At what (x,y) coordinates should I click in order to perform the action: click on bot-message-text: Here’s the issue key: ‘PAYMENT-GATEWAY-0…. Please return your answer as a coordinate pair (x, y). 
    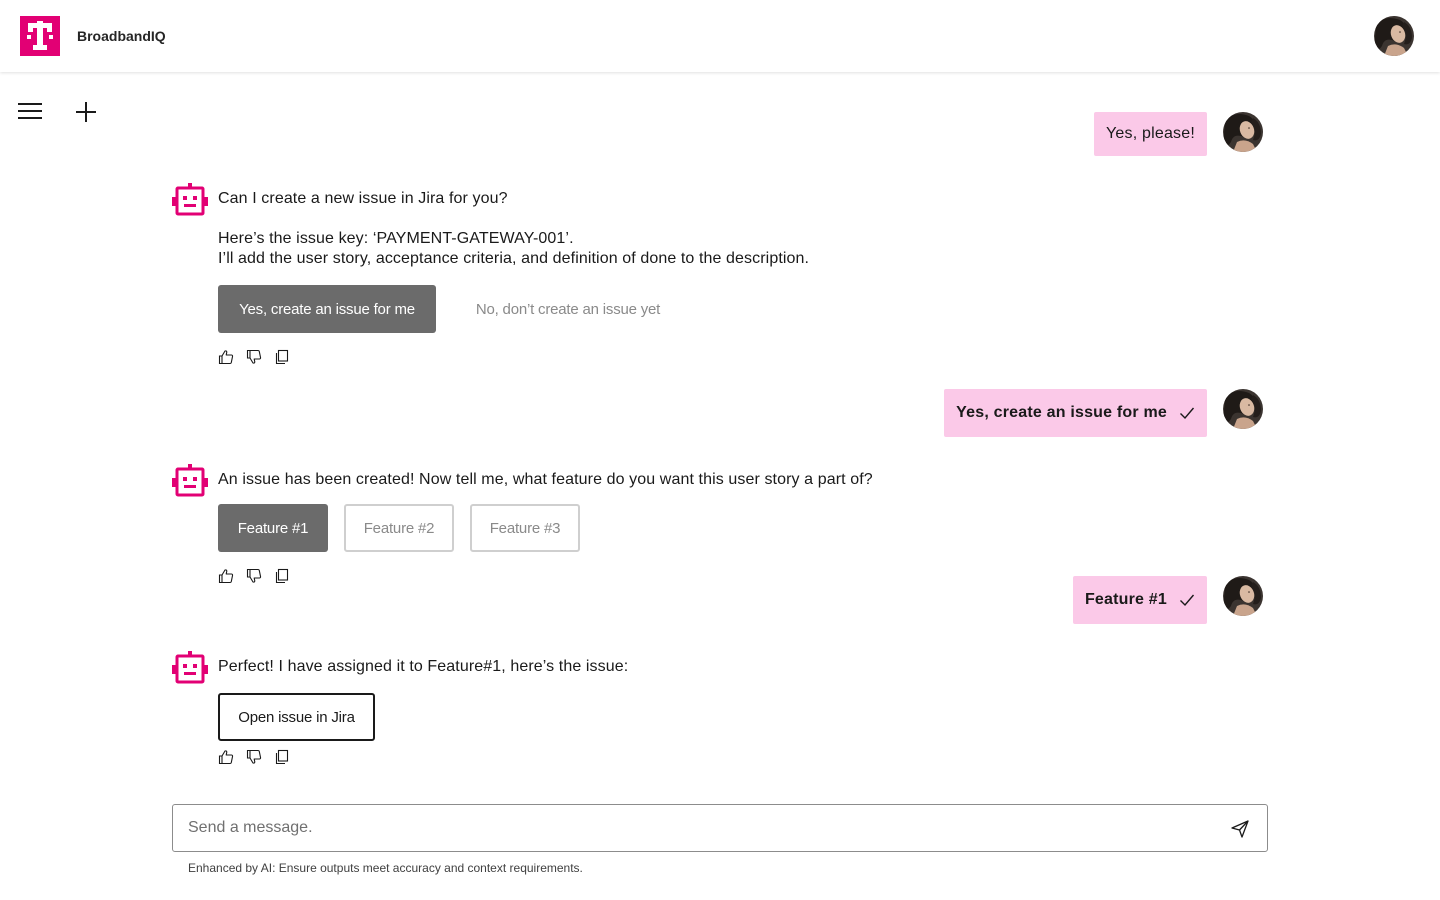
    Looking at the image, I should click on (396, 238).